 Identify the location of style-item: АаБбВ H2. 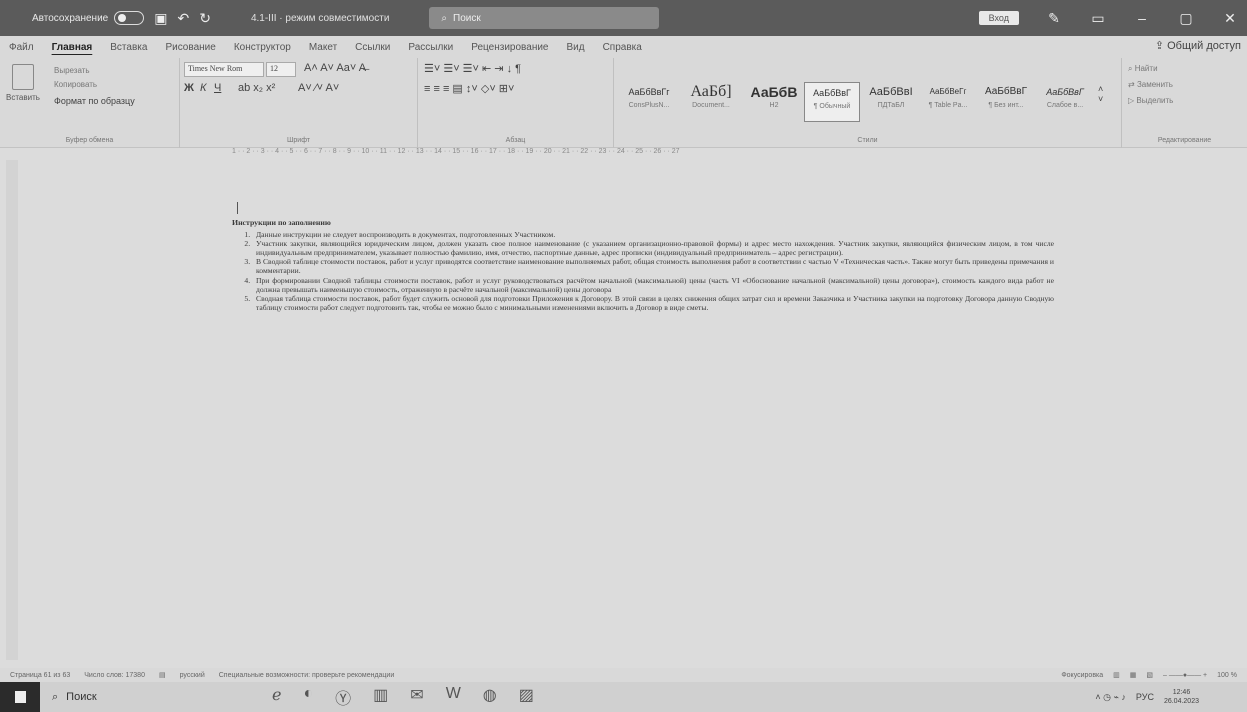
(774, 102).